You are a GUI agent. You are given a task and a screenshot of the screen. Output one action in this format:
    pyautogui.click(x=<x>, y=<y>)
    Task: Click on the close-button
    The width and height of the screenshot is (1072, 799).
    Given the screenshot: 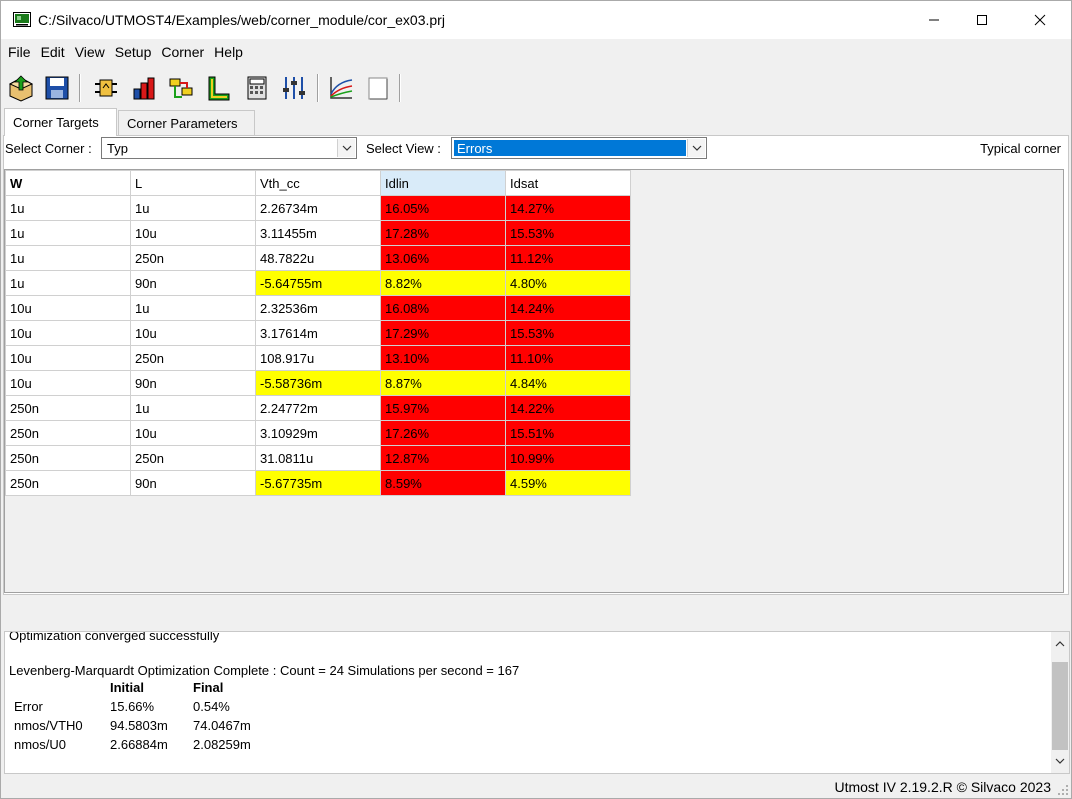 What is the action you would take?
    pyautogui.click(x=1040, y=20)
    